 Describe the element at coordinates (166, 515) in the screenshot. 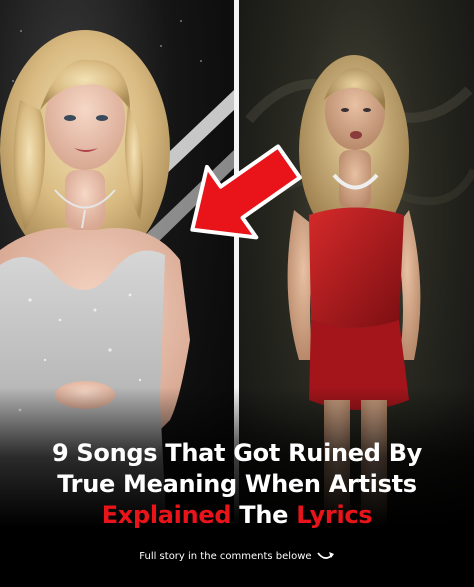

I see `headline-highlight-explained: Explained` at that location.